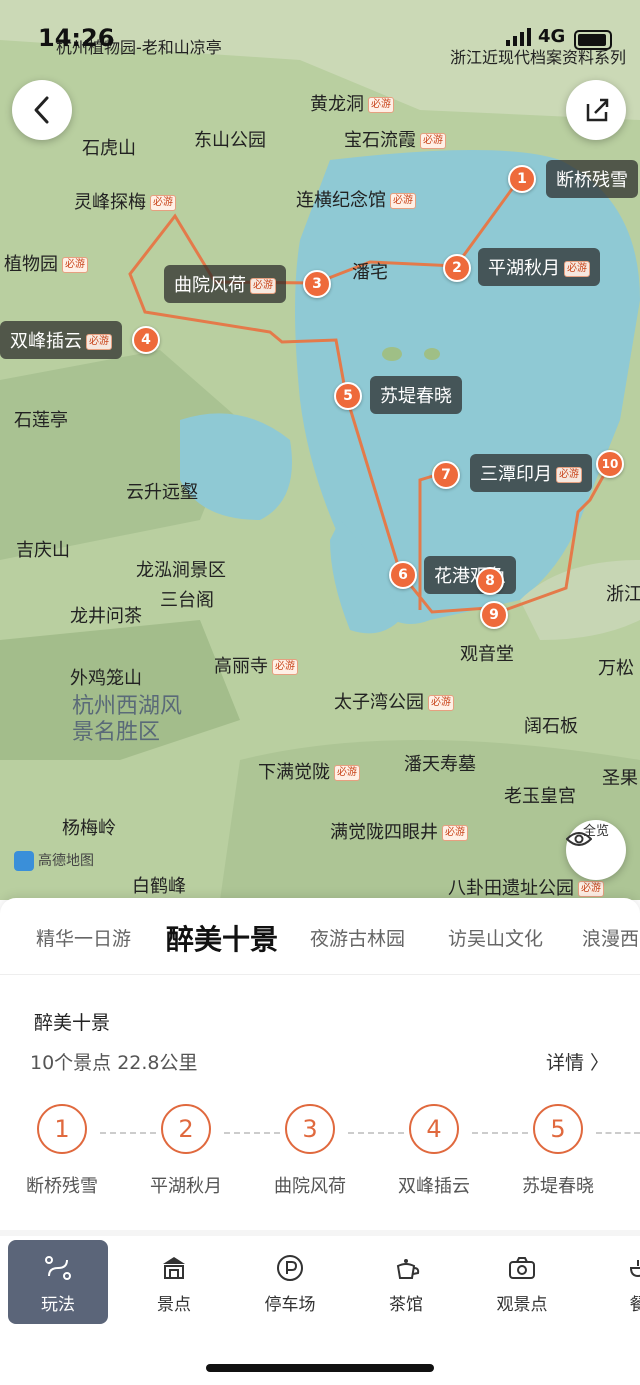 Image resolution: width=640 pixels, height=1385 pixels. What do you see at coordinates (616, 667) in the screenshot?
I see `map-label: 万松` at bounding box center [616, 667].